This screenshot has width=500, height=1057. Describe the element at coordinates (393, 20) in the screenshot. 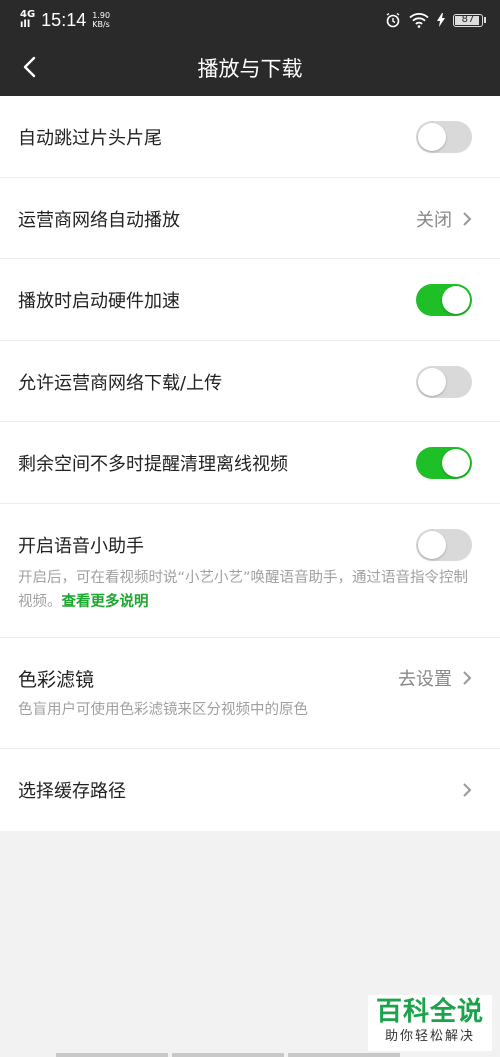

I see `alarm-icon` at that location.